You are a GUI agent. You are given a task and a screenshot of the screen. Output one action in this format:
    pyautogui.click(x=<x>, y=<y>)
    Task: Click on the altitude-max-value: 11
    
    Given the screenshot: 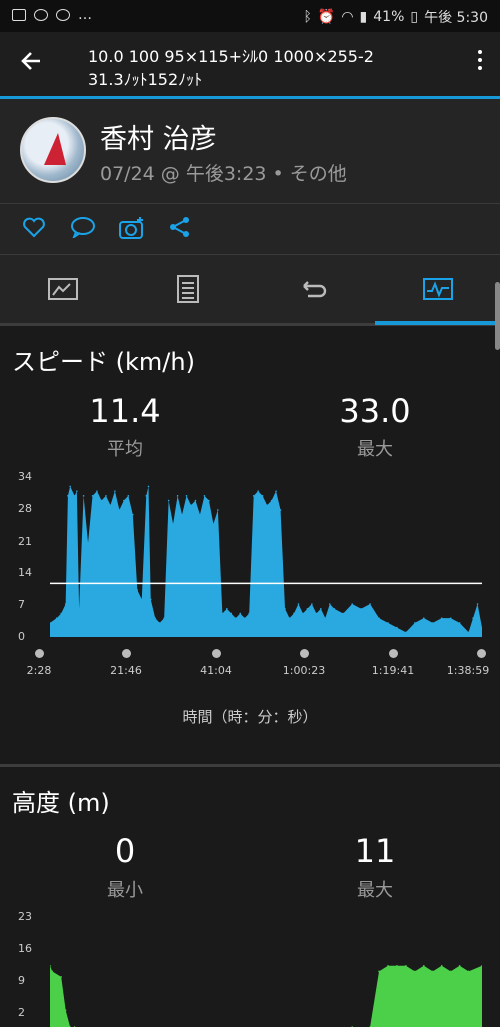 What is the action you would take?
    pyautogui.click(x=375, y=851)
    